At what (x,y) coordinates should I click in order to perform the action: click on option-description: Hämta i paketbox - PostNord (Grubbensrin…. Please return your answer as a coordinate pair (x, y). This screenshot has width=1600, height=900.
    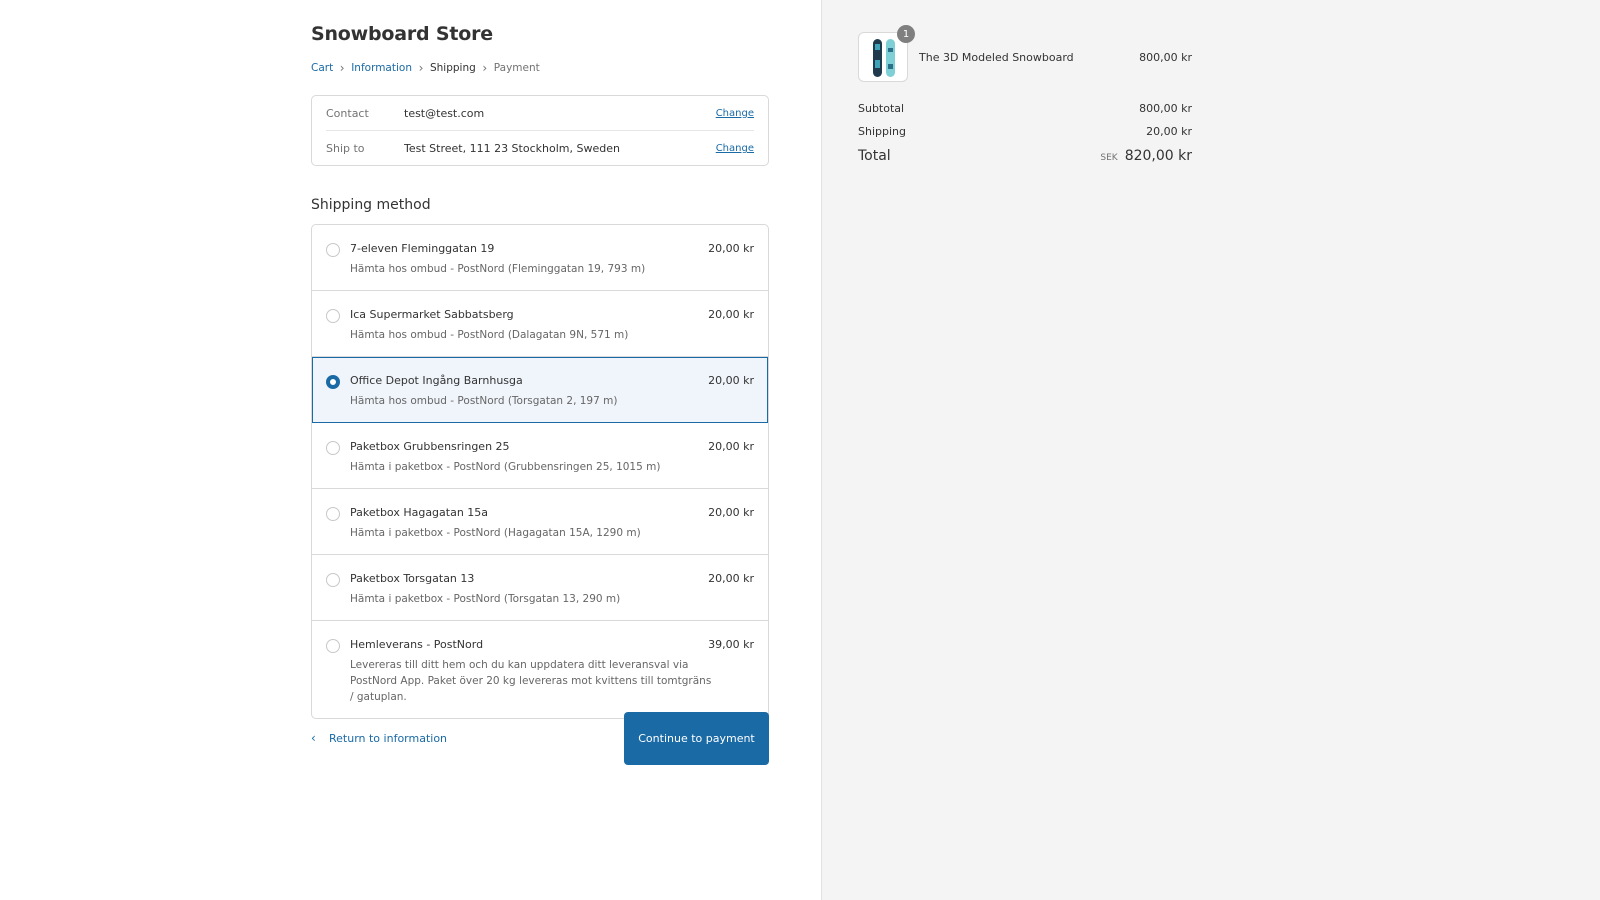
    Looking at the image, I should click on (505, 467).